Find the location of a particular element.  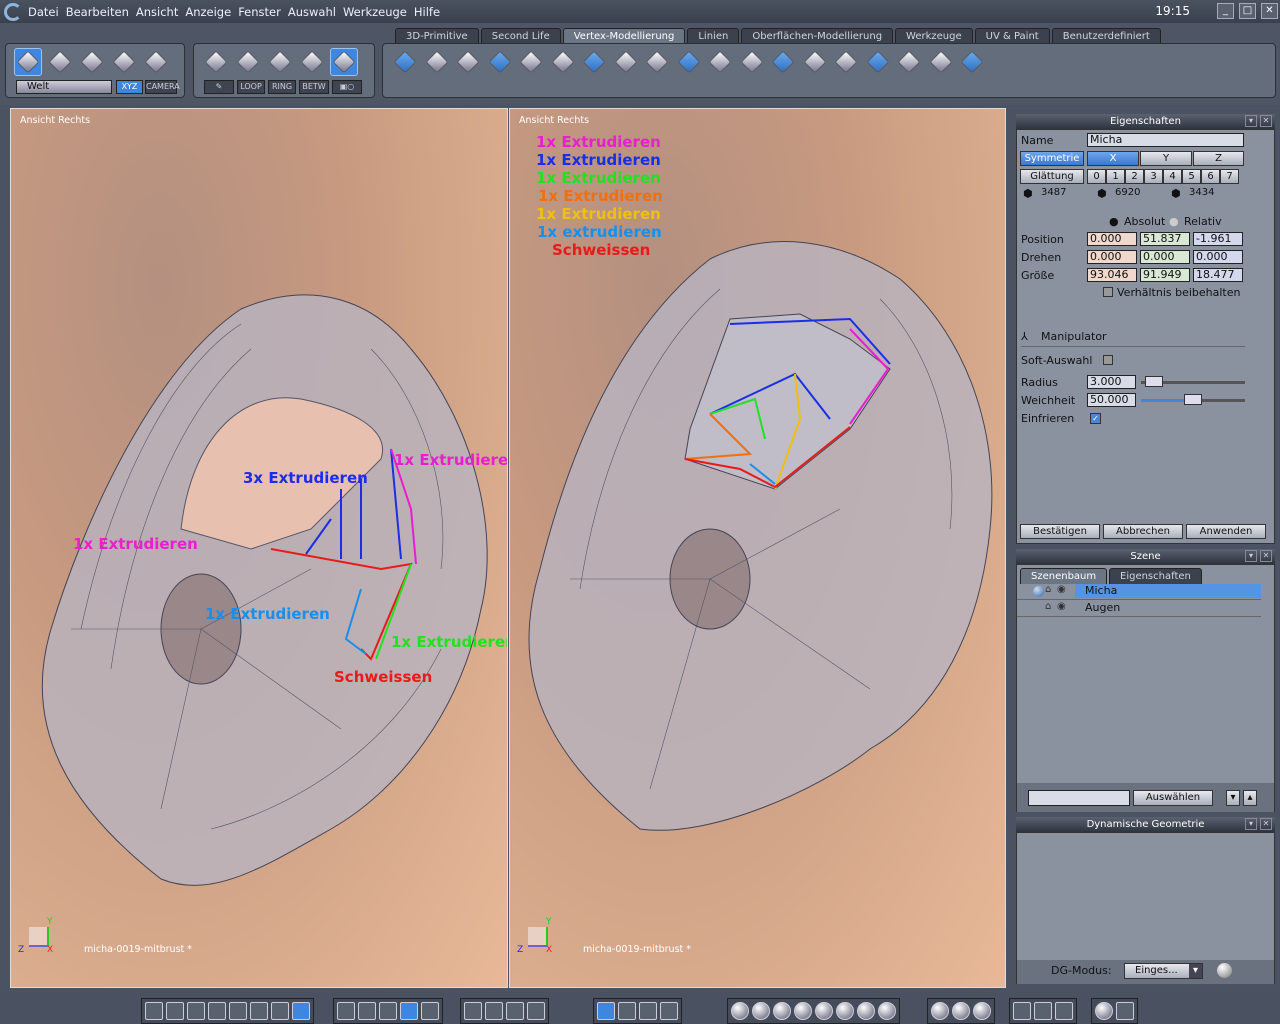

smoothing-button: Glättung is located at coordinates (1052, 176).